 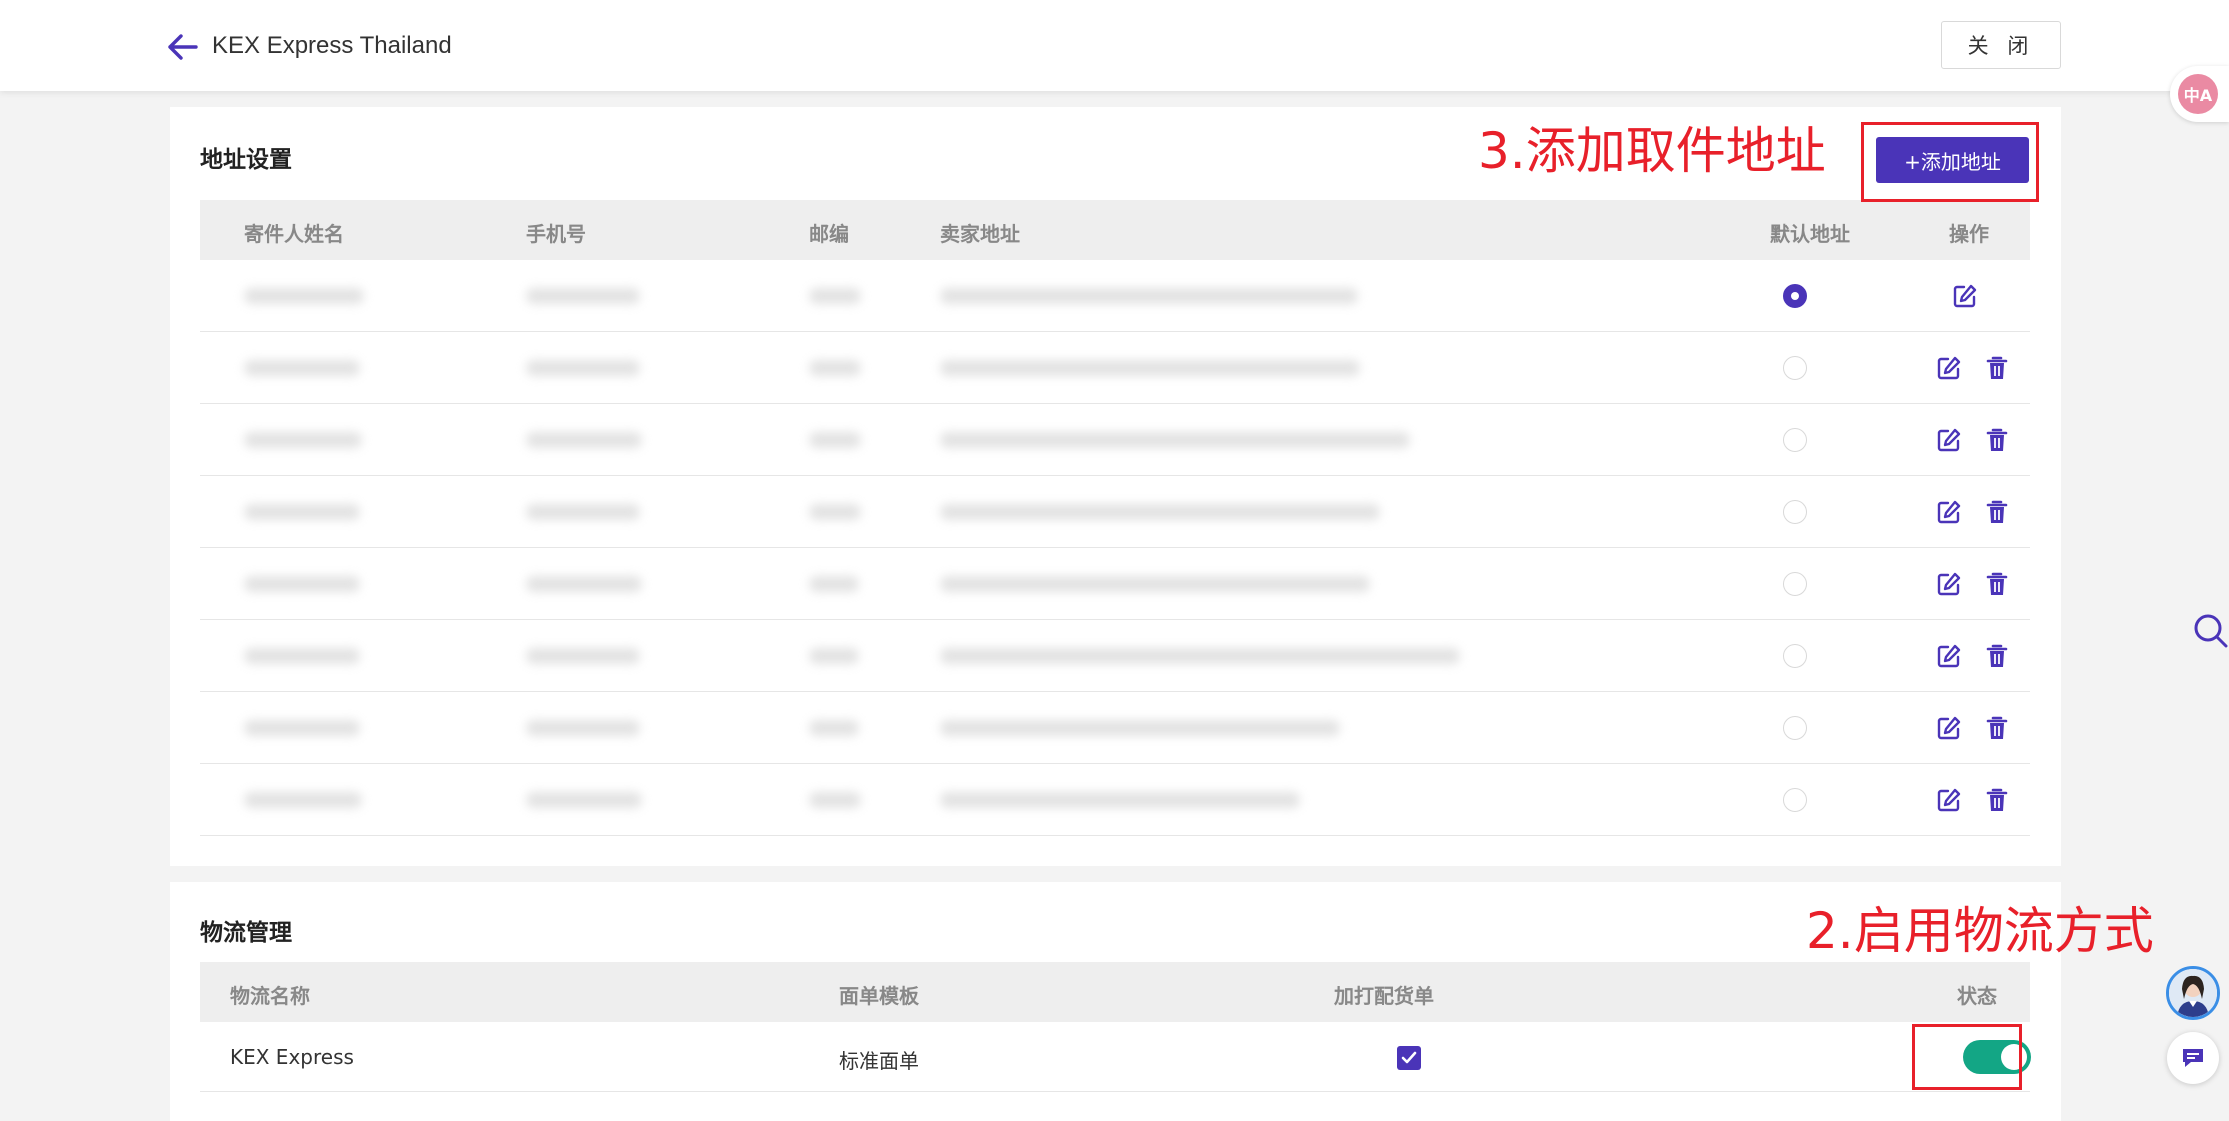 I want to click on logistics-name: KEX Express, so click(x=292, y=1057).